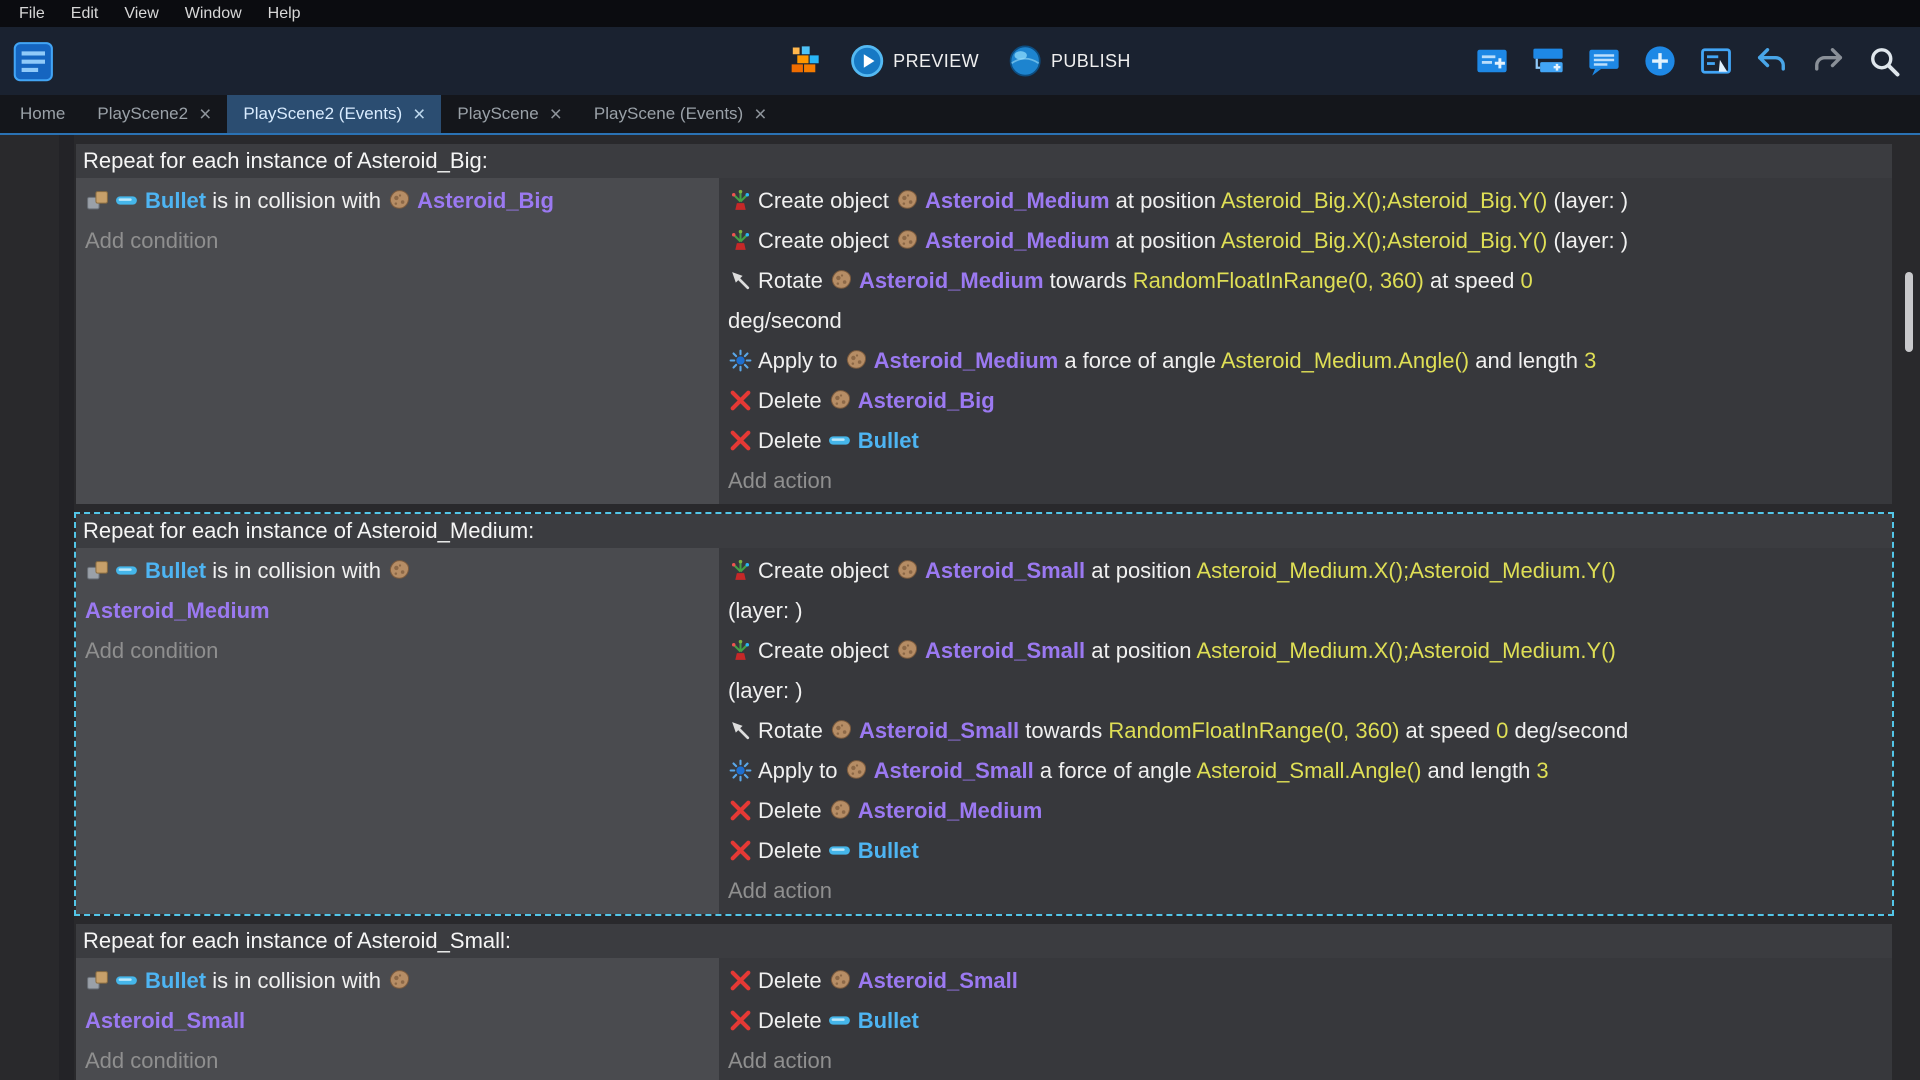  What do you see at coordinates (1384, 240) in the screenshot?
I see `text-segment: Asteroid_Big.X();Asteroid_Big.Y()` at bounding box center [1384, 240].